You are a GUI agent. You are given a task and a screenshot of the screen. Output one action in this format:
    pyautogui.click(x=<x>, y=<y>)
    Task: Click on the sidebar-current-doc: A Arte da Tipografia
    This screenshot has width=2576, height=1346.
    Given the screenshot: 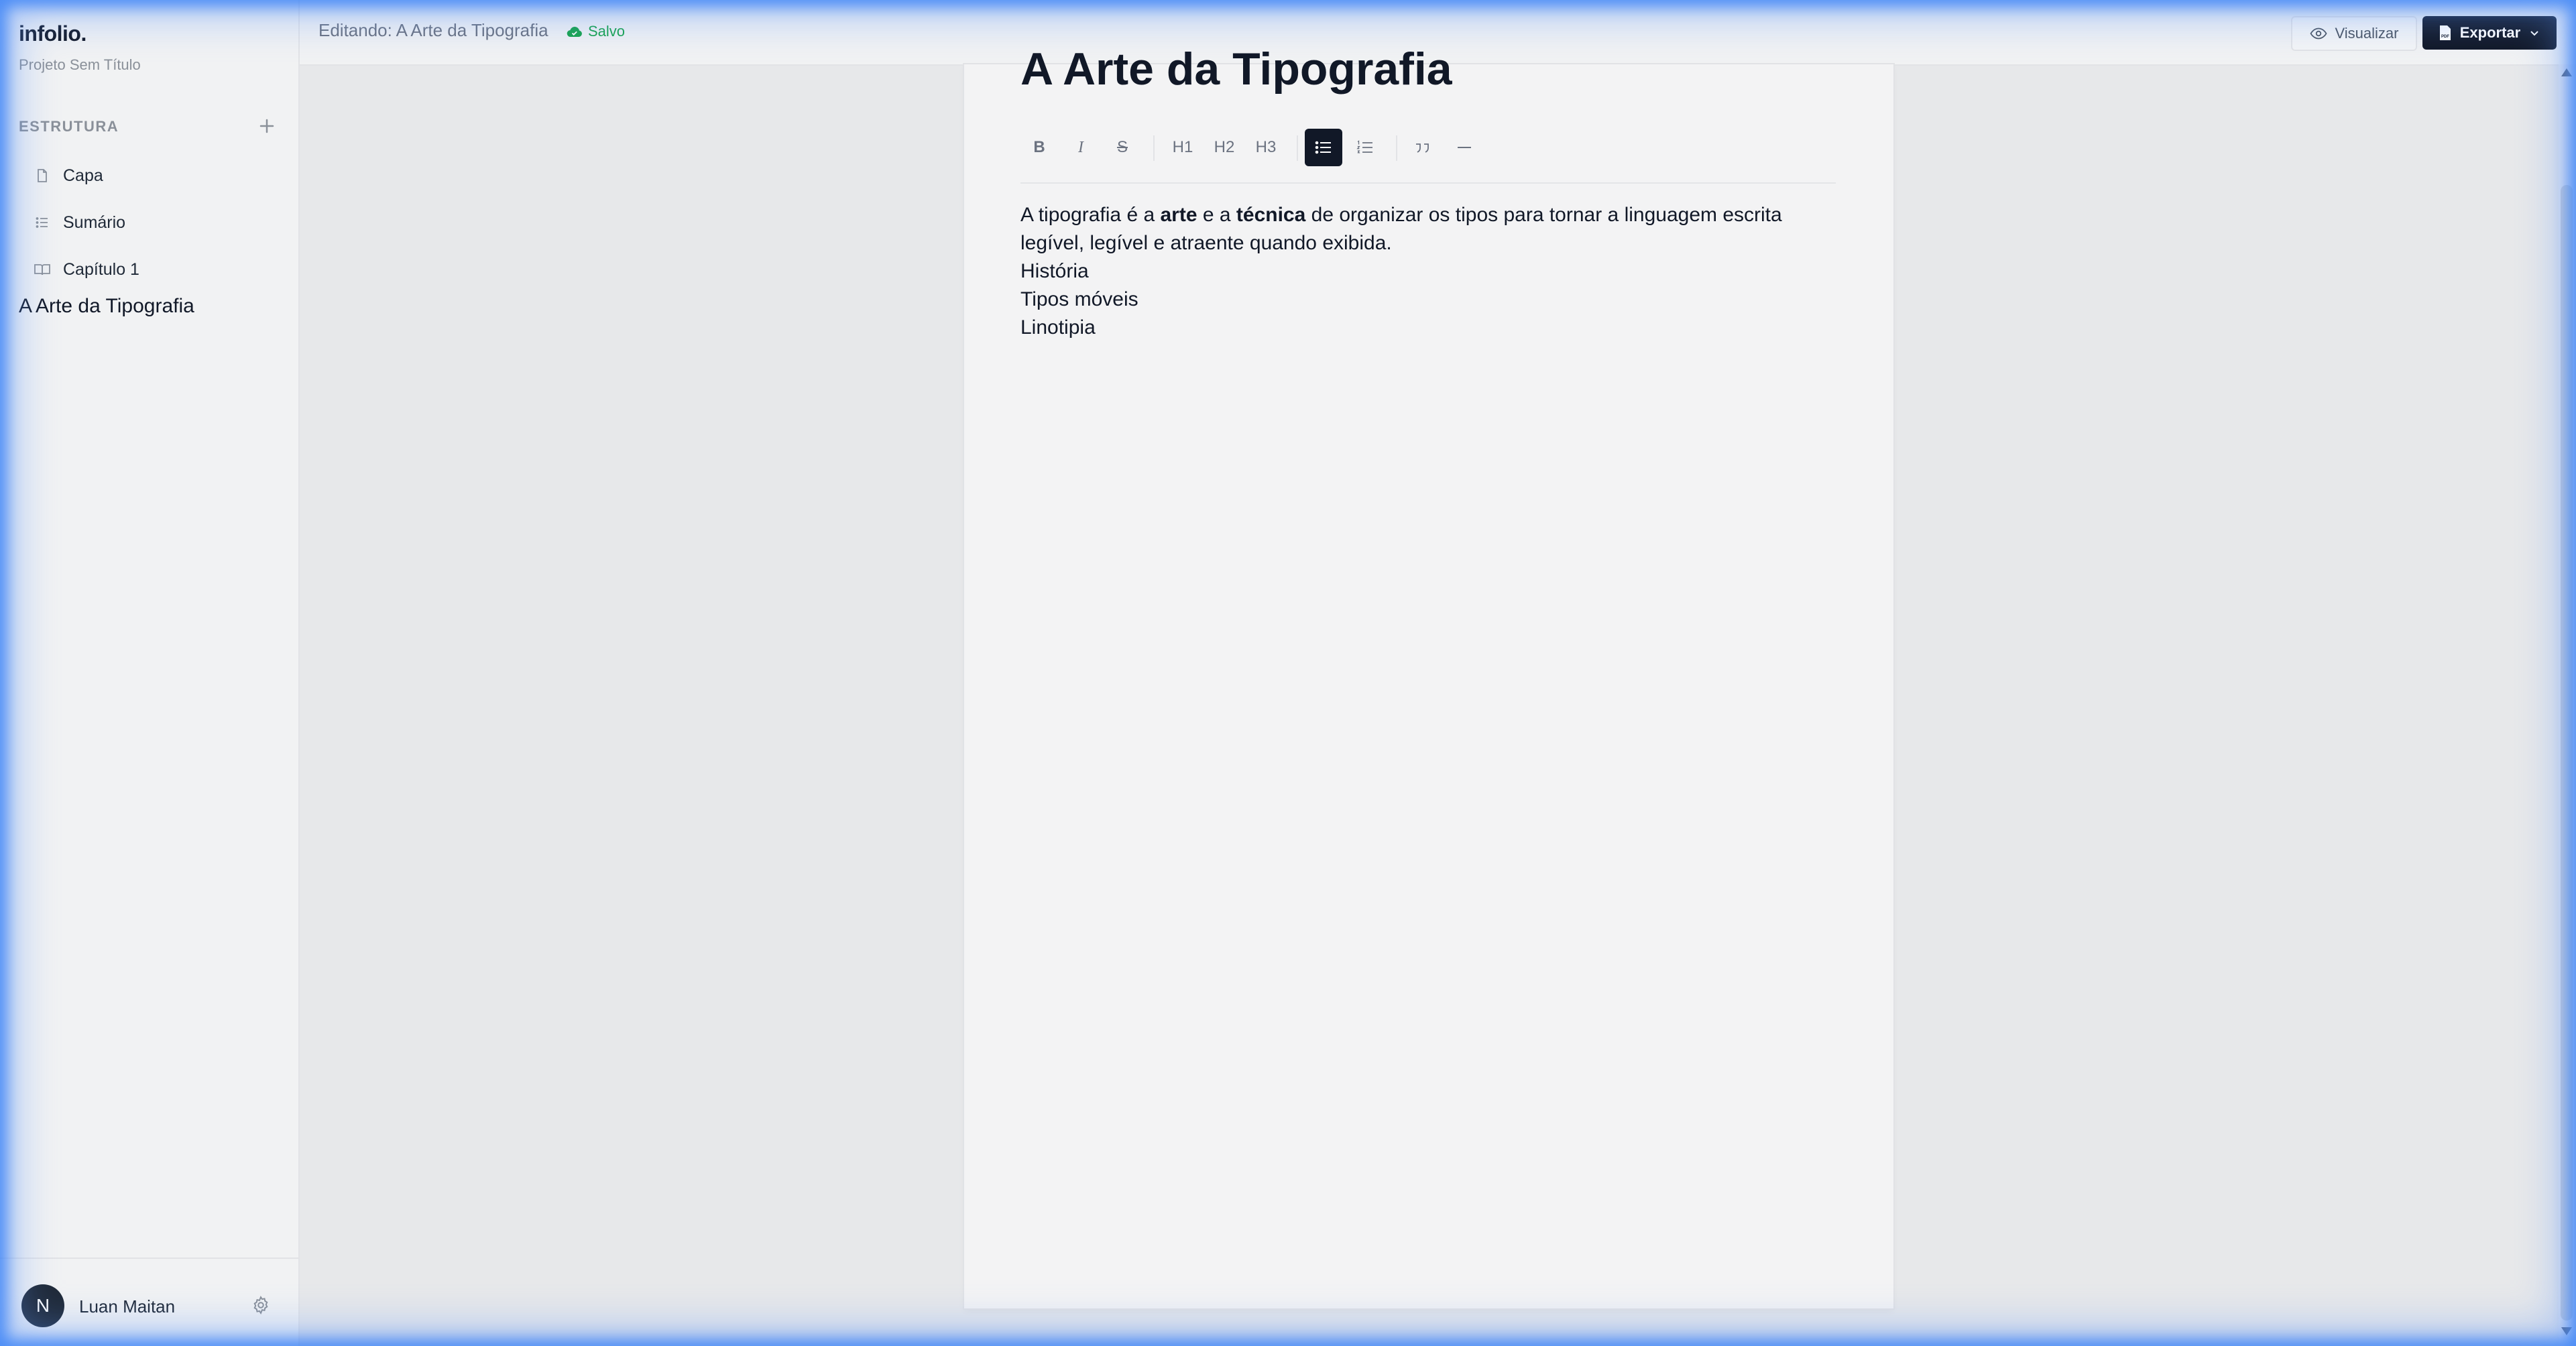 What is the action you would take?
    pyautogui.click(x=106, y=306)
    